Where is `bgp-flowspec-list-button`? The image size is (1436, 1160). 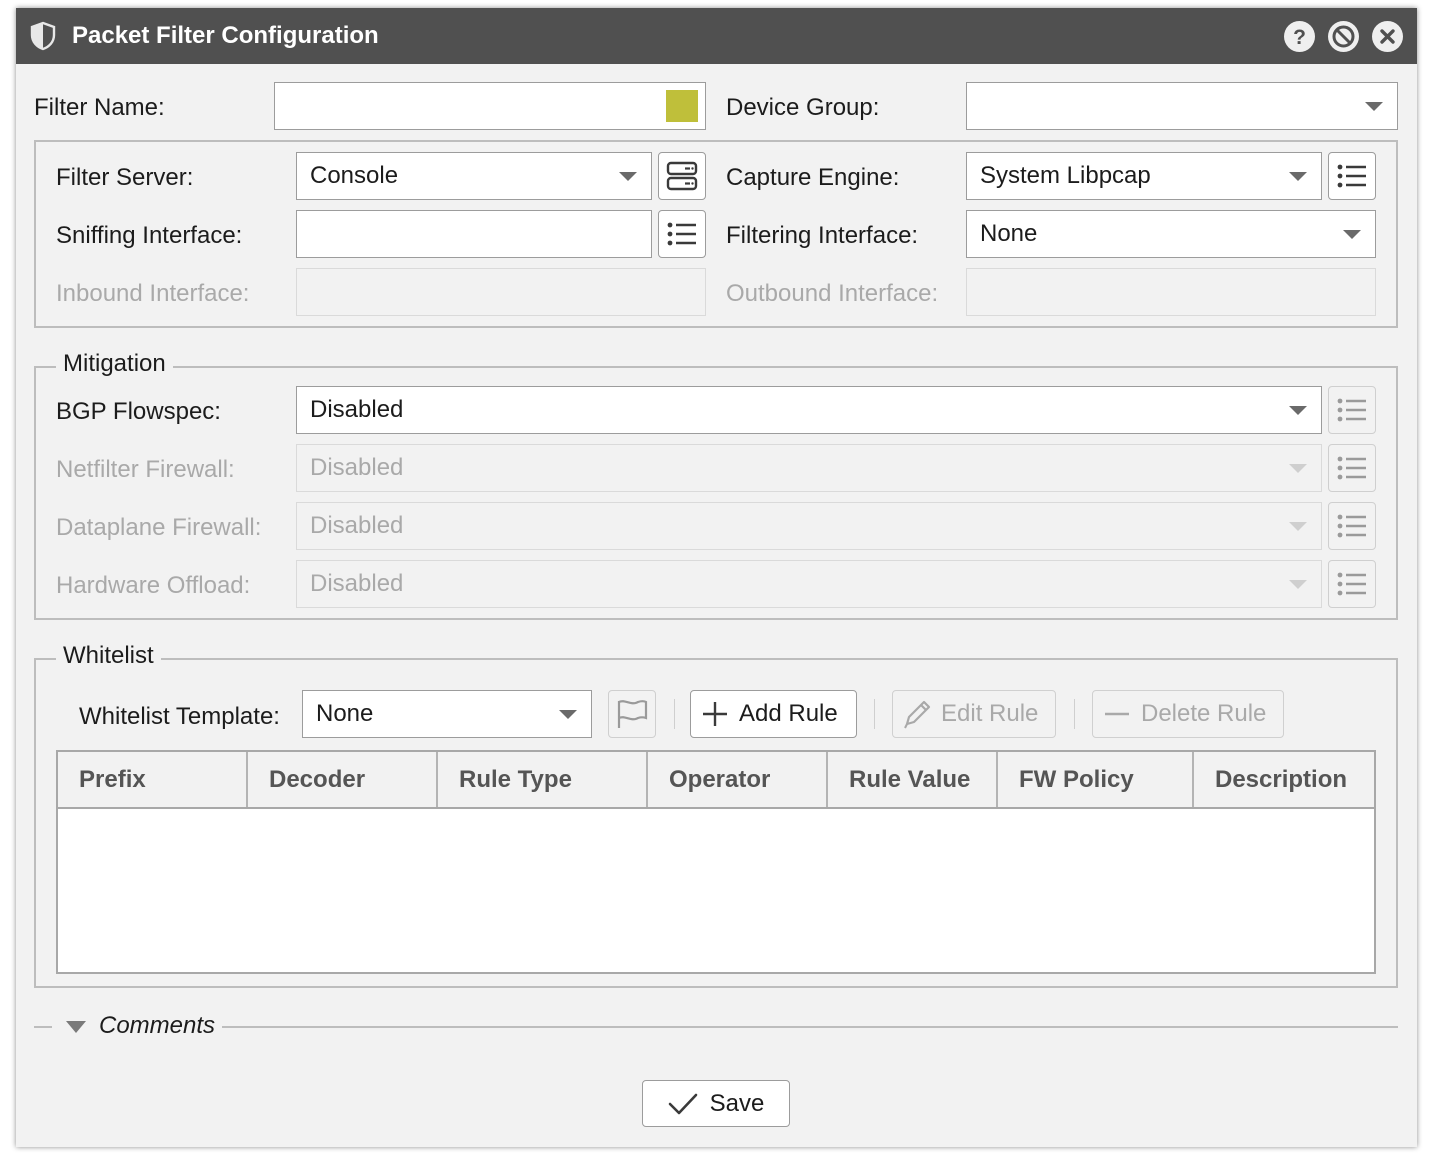
bgp-flowspec-list-button is located at coordinates (1352, 410).